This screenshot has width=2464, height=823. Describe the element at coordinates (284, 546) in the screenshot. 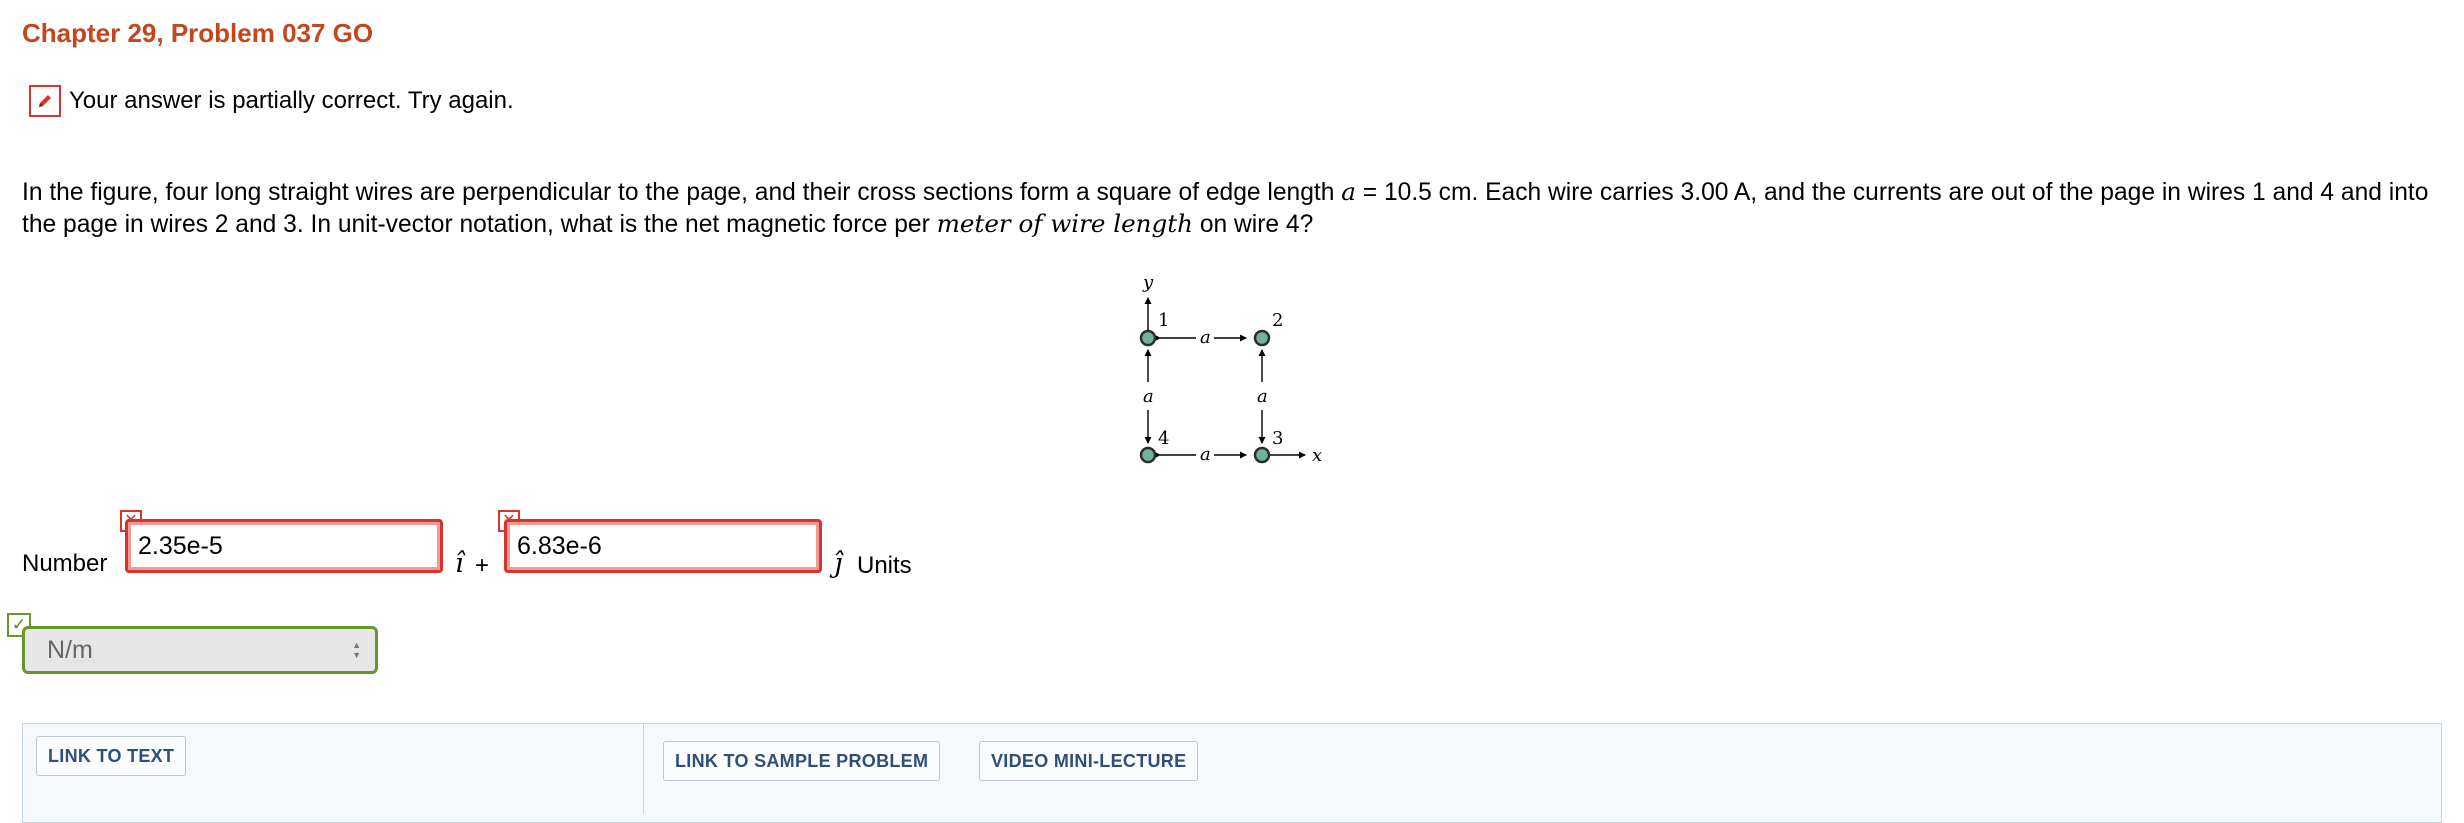

I see `answer-i-component-input` at that location.